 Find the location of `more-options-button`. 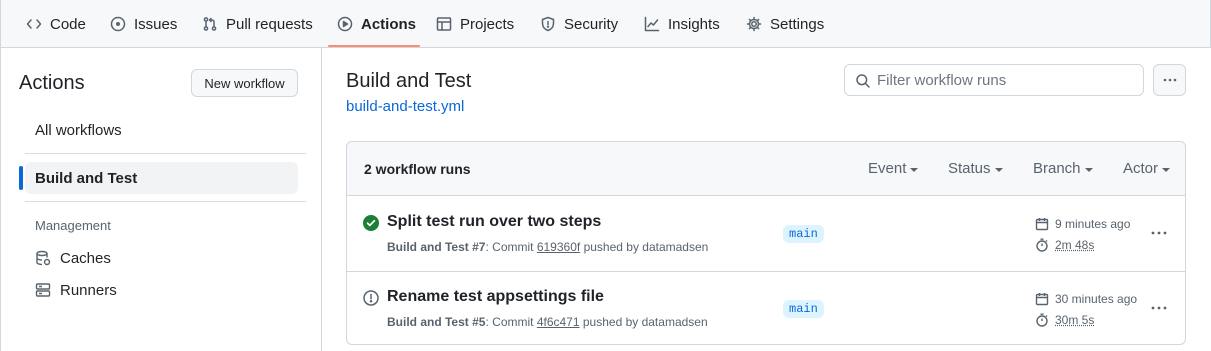

more-options-button is located at coordinates (1169, 80).